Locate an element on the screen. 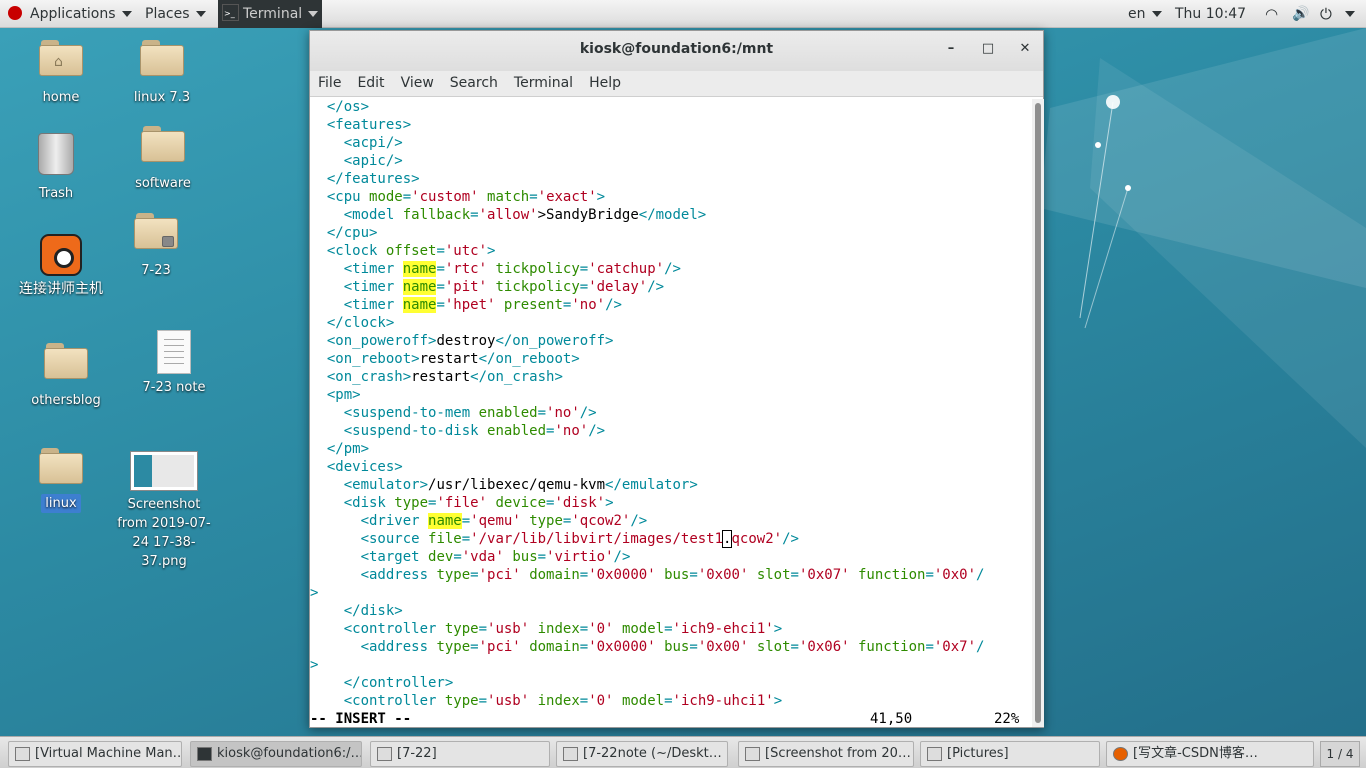 The height and width of the screenshot is (768, 1366). xml-text: destroy is located at coordinates (466, 341).